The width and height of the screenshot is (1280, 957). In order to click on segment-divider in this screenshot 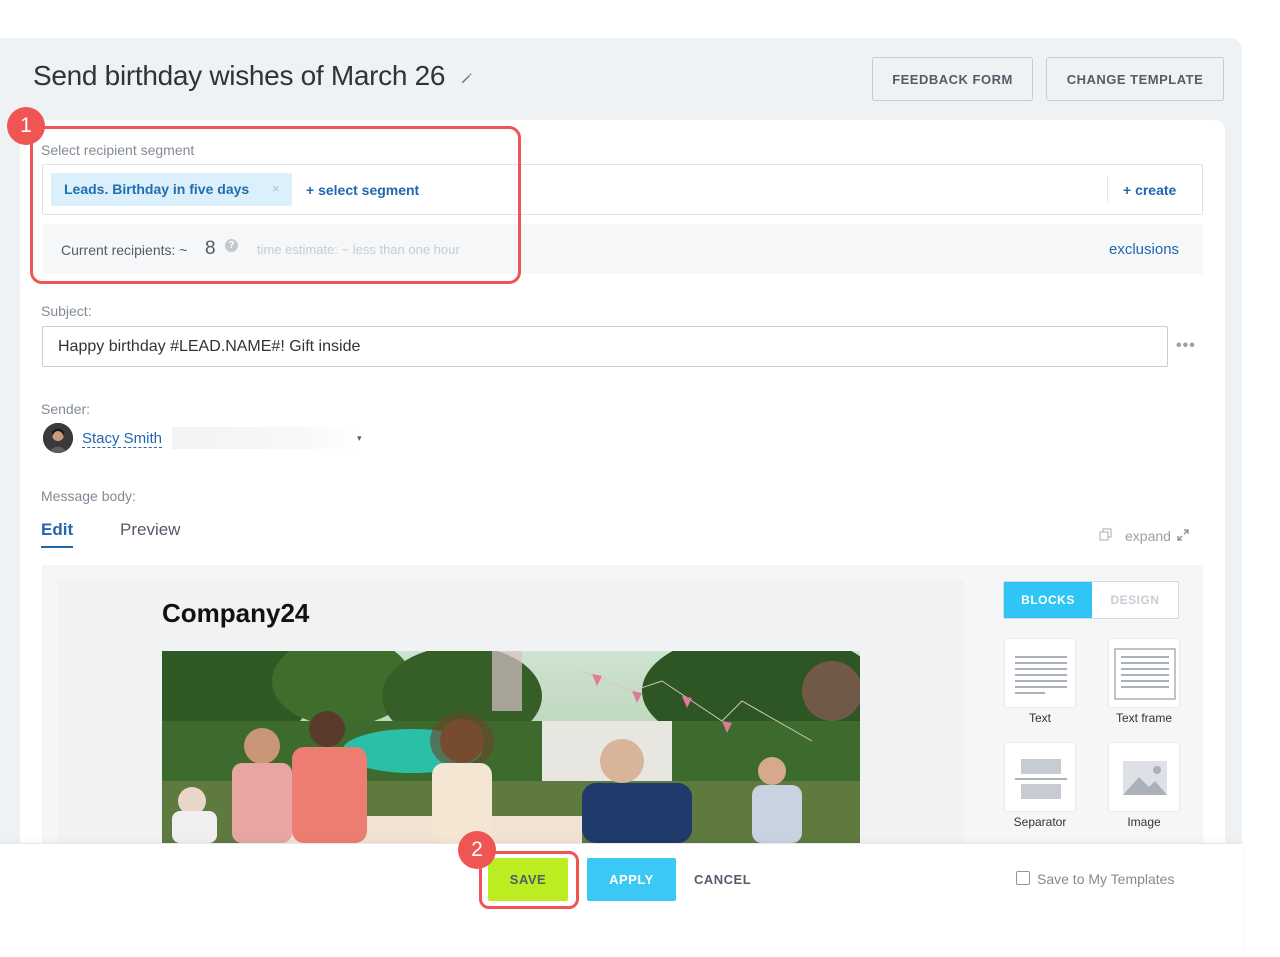, I will do `click(1107, 190)`.